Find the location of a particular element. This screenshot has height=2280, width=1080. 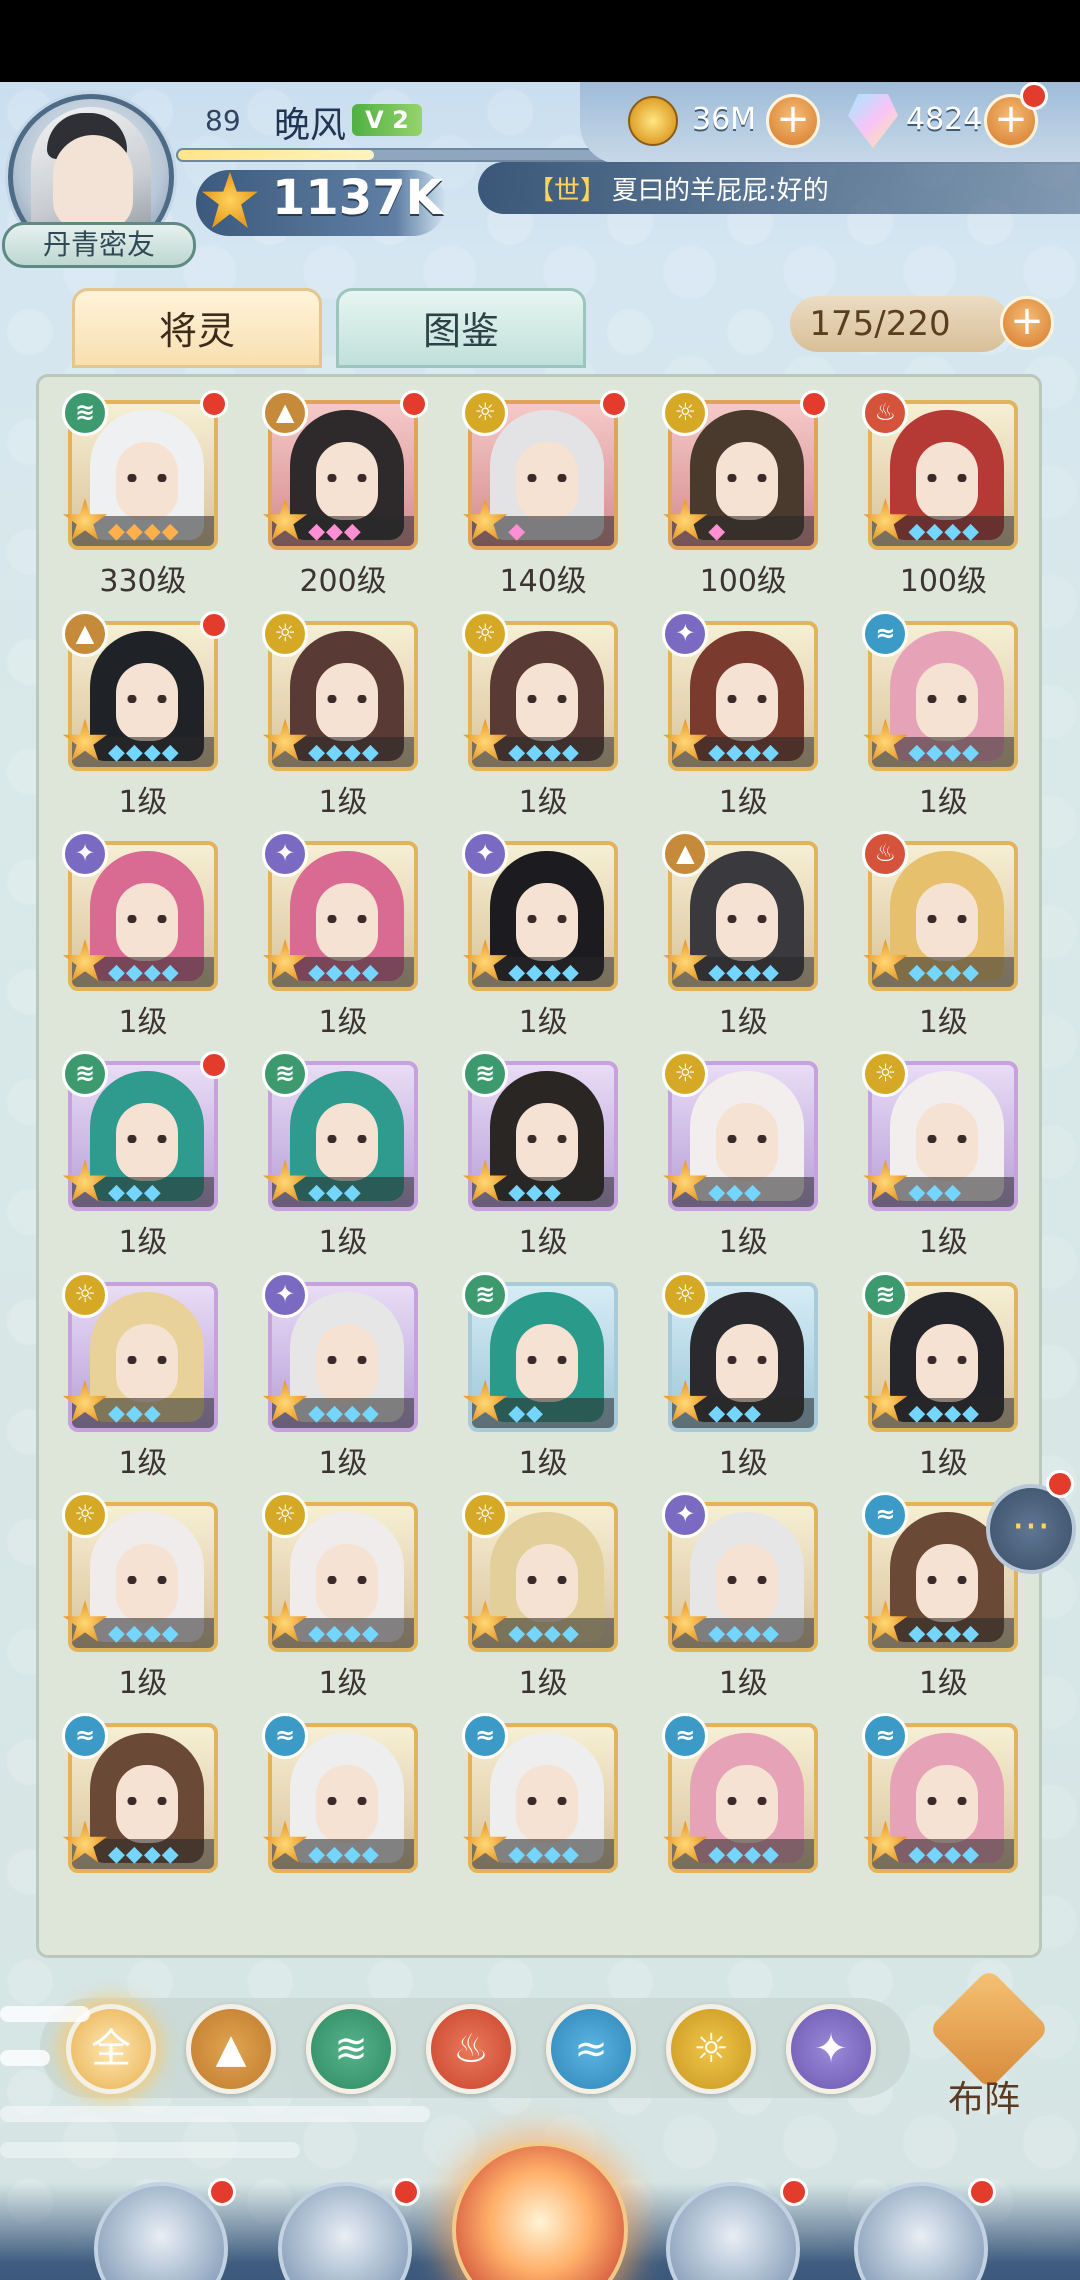

filter-sun-button: ☼ is located at coordinates (711, 2049).